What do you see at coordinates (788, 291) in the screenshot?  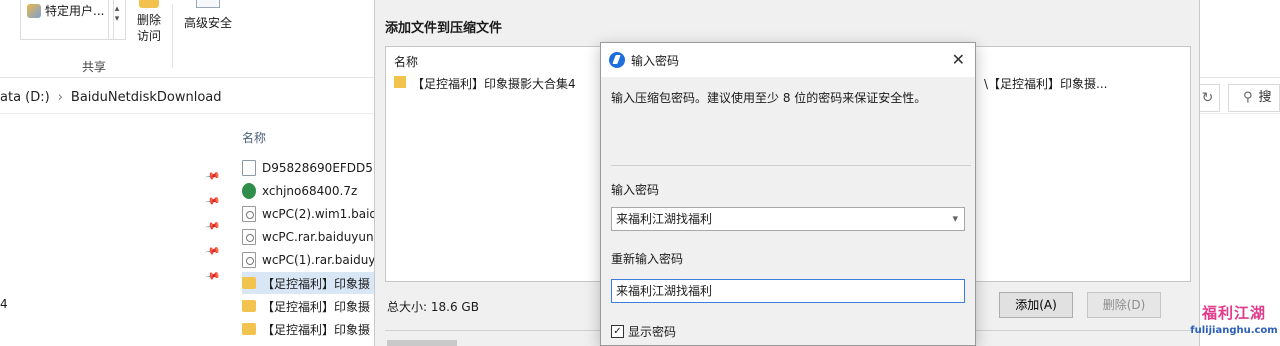 I see `confirm-password-field: 来福利江湖找福利` at bounding box center [788, 291].